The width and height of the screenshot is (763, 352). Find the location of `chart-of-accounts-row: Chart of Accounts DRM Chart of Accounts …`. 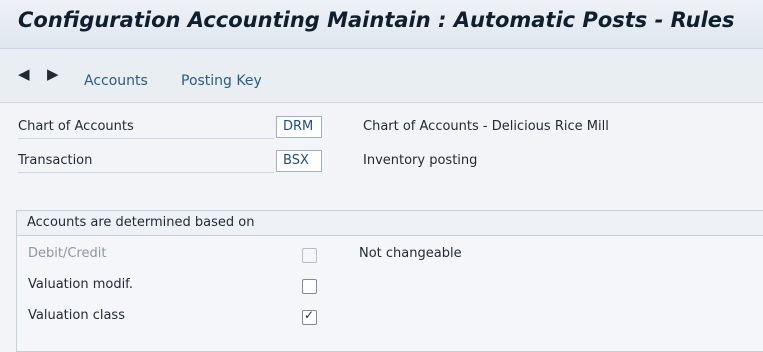

chart-of-accounts-row: Chart of Accounts DRM Chart of Accounts … is located at coordinates (381, 128).